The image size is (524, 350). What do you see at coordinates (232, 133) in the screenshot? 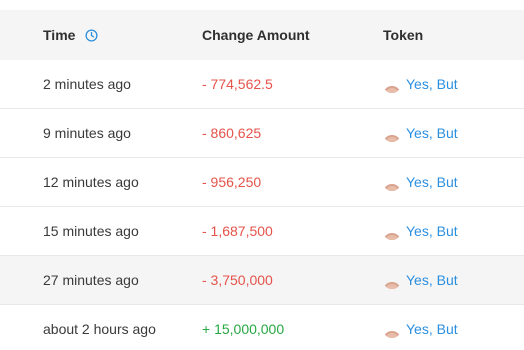
I see `row-change-amount: - 860,625` at bounding box center [232, 133].